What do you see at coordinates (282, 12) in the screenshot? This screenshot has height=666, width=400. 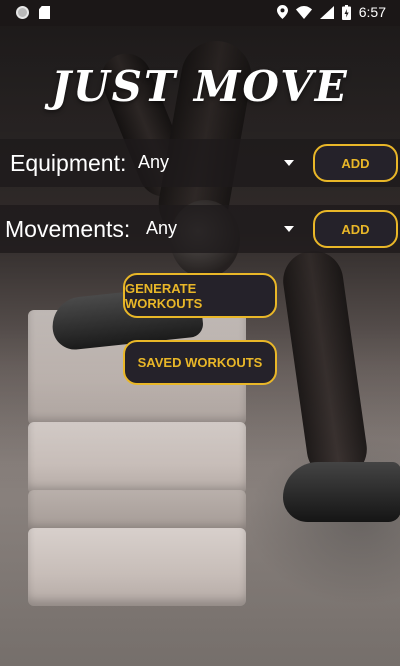 I see `location-icon` at bounding box center [282, 12].